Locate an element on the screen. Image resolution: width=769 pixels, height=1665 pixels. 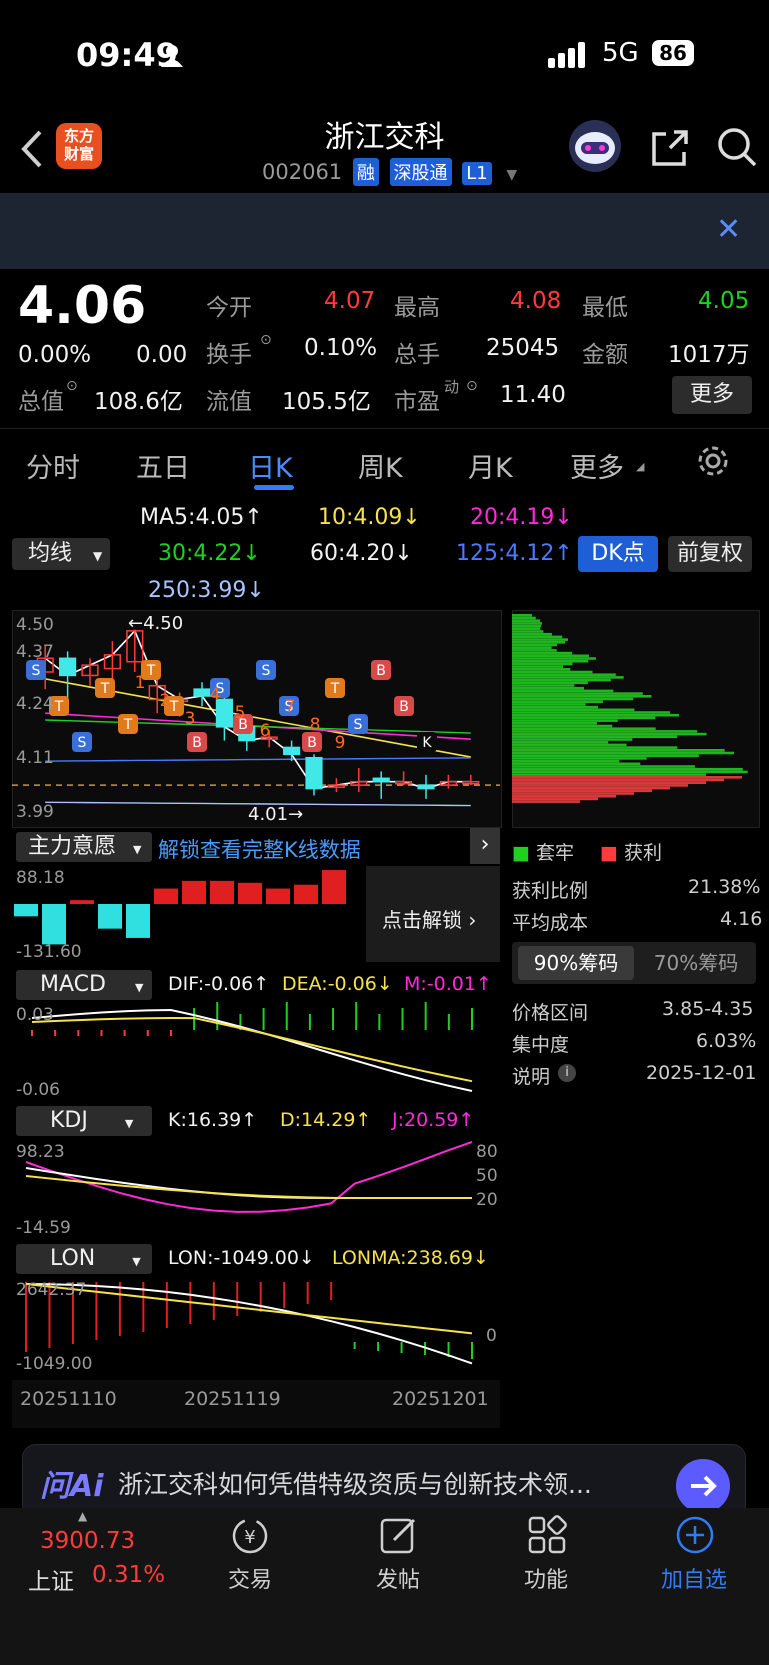
ma60-value: 60:4.20↓ is located at coordinates (361, 553).